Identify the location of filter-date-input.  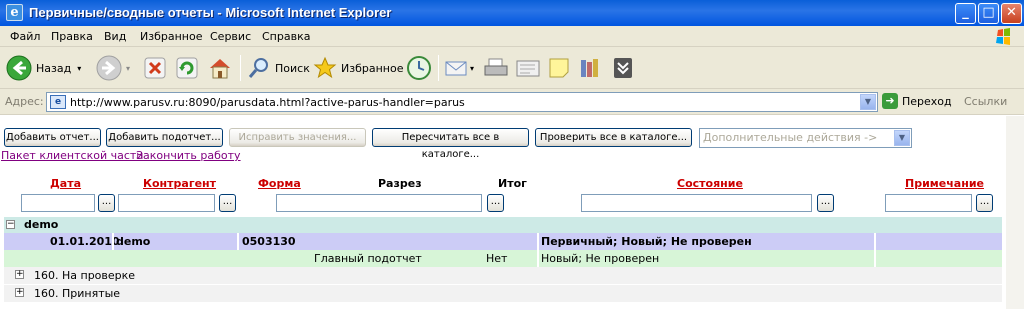
(58, 203).